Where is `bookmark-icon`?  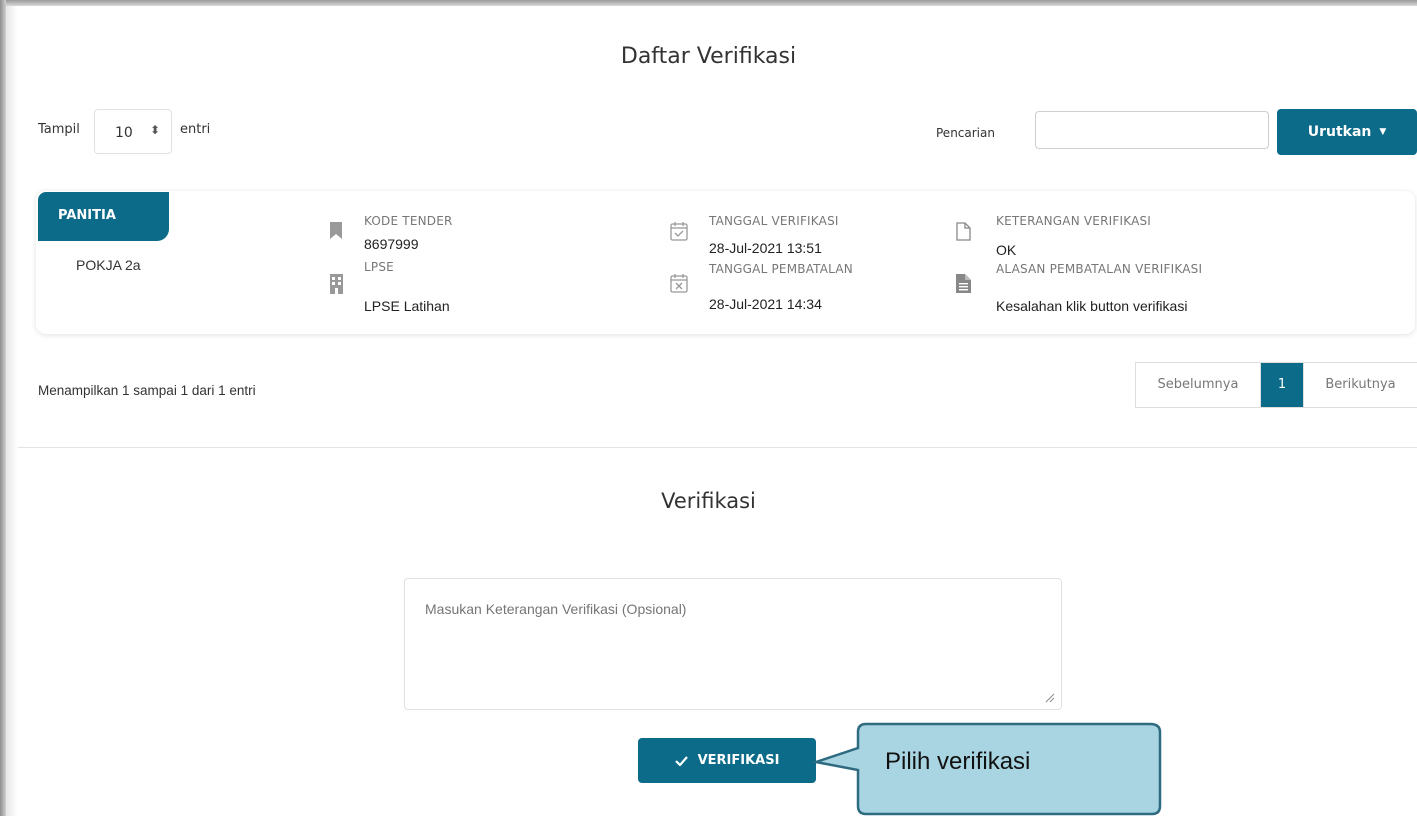
bookmark-icon is located at coordinates (336, 230).